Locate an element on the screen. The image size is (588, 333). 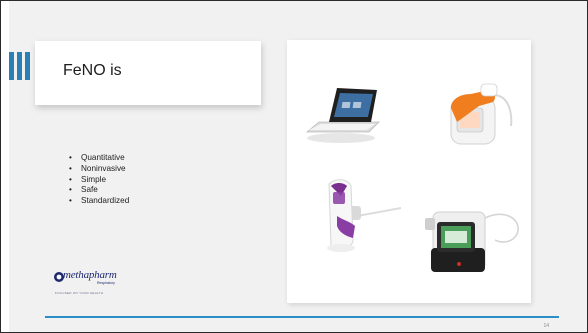
bullet-text: Standardized is located at coordinates (105, 201).